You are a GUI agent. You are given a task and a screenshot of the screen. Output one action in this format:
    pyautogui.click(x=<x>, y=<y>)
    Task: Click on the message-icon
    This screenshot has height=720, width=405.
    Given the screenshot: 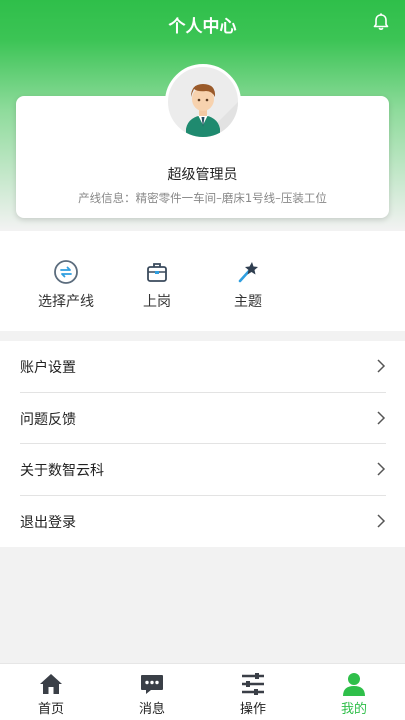 What is the action you would take?
    pyautogui.click(x=152, y=684)
    